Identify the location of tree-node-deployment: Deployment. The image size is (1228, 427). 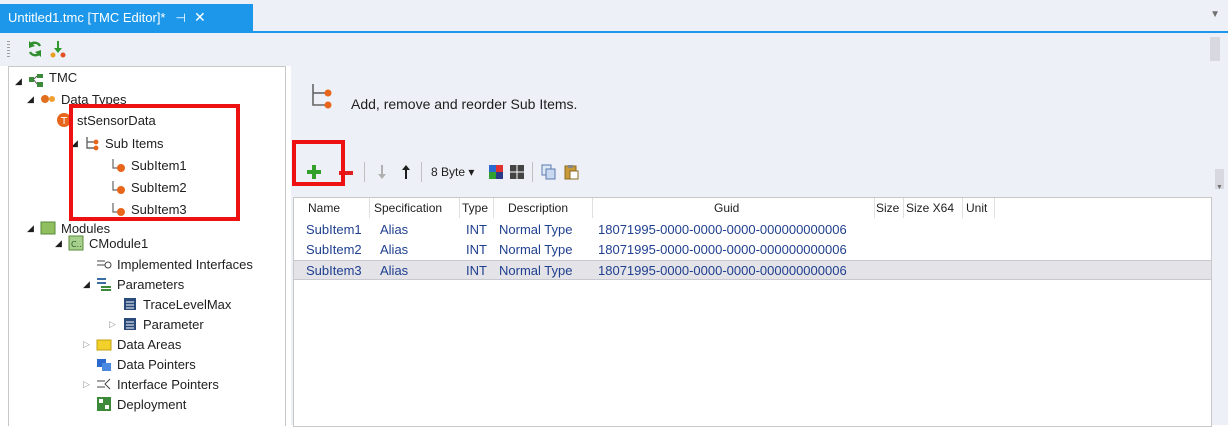
(140, 404).